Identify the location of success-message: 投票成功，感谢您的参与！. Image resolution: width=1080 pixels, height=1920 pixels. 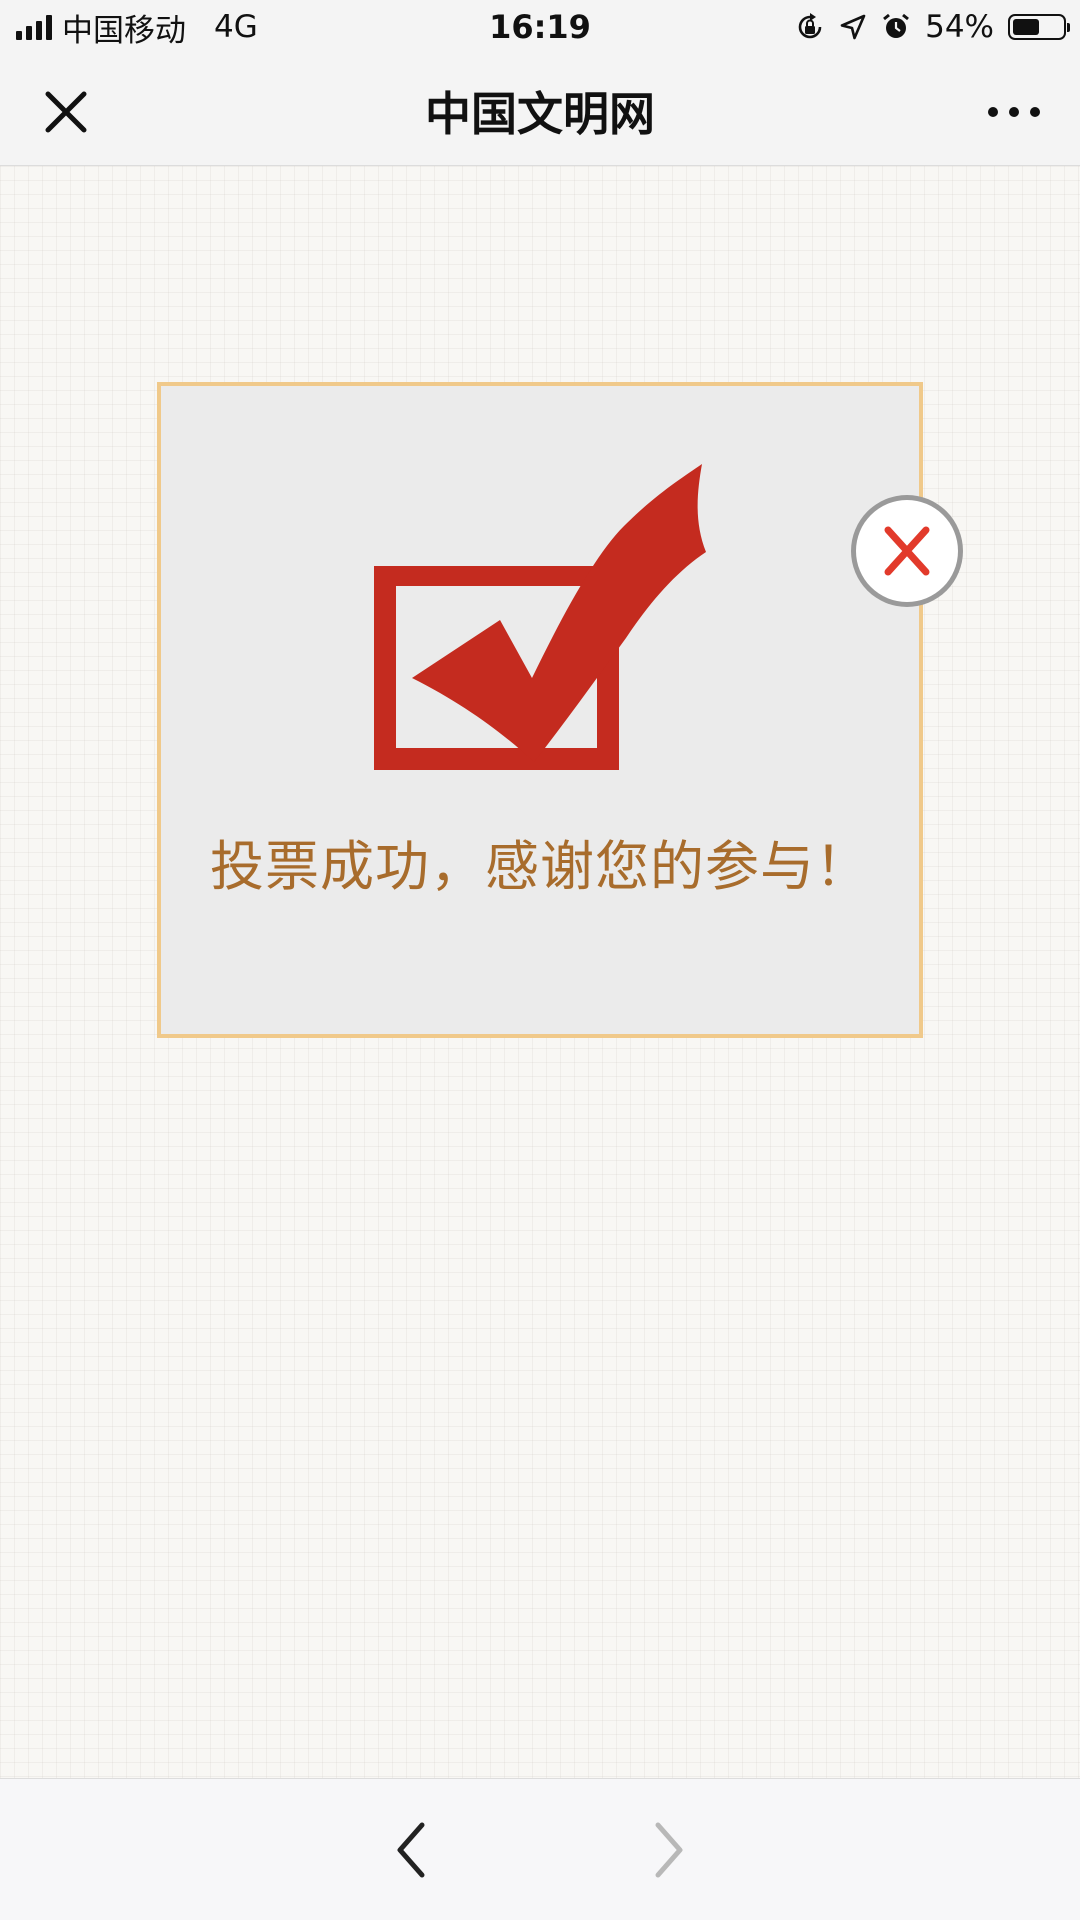
(540, 866).